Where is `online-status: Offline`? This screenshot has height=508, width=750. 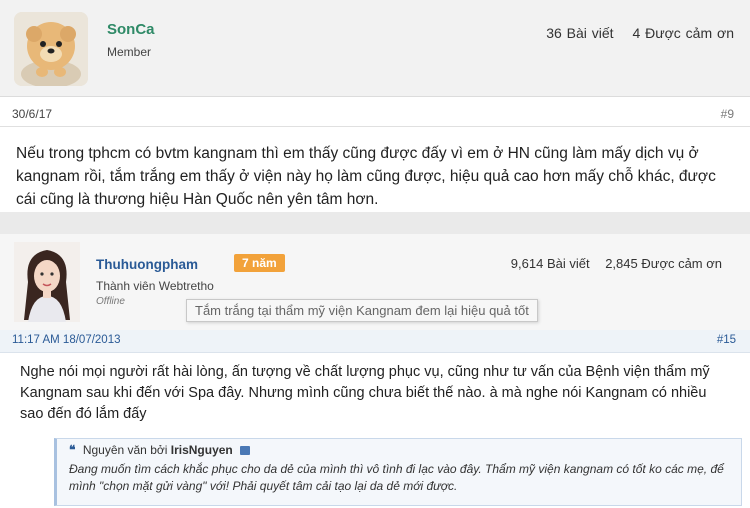
online-status: Offline is located at coordinates (110, 301).